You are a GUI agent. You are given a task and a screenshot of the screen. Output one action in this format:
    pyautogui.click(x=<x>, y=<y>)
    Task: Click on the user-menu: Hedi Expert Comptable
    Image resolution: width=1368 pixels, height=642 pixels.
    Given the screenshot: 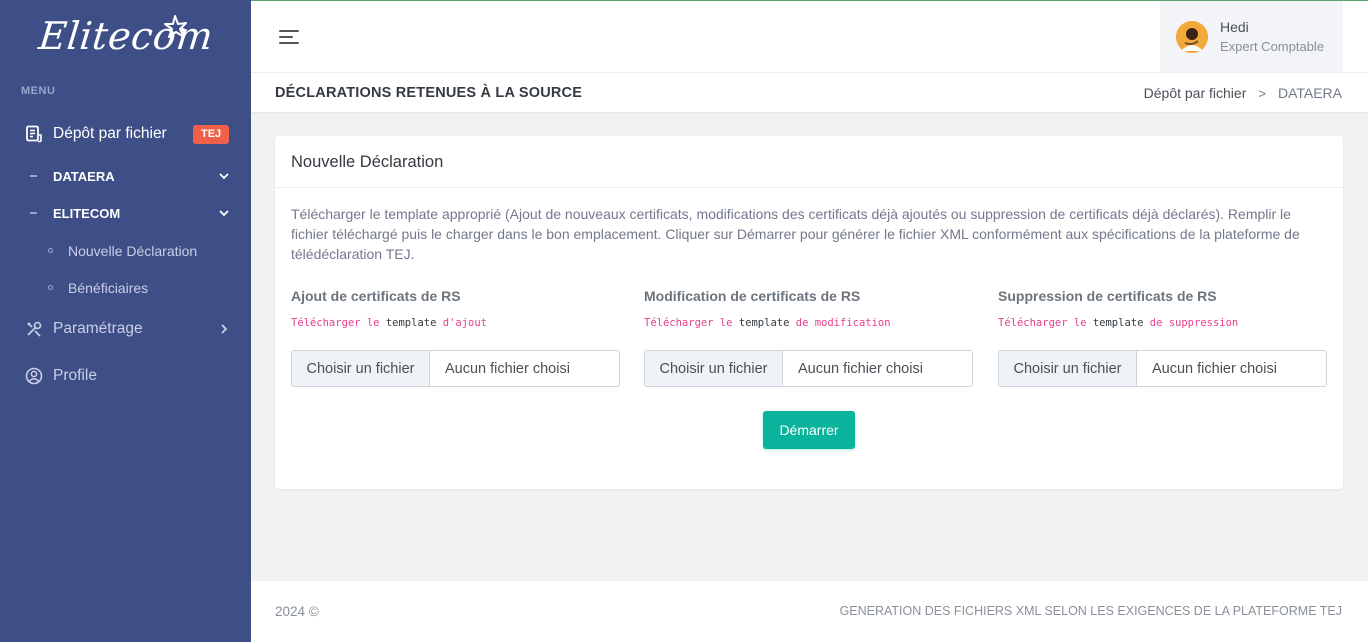 What is the action you would take?
    pyautogui.click(x=1251, y=36)
    